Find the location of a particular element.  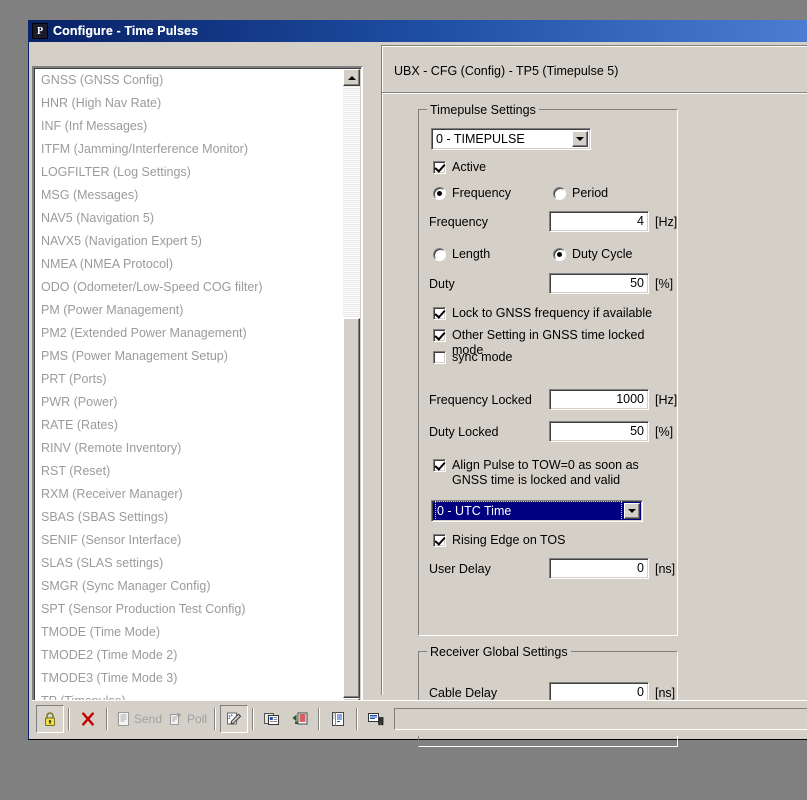

list-item: SPT (Sensor Production Test Config) is located at coordinates (189, 609).